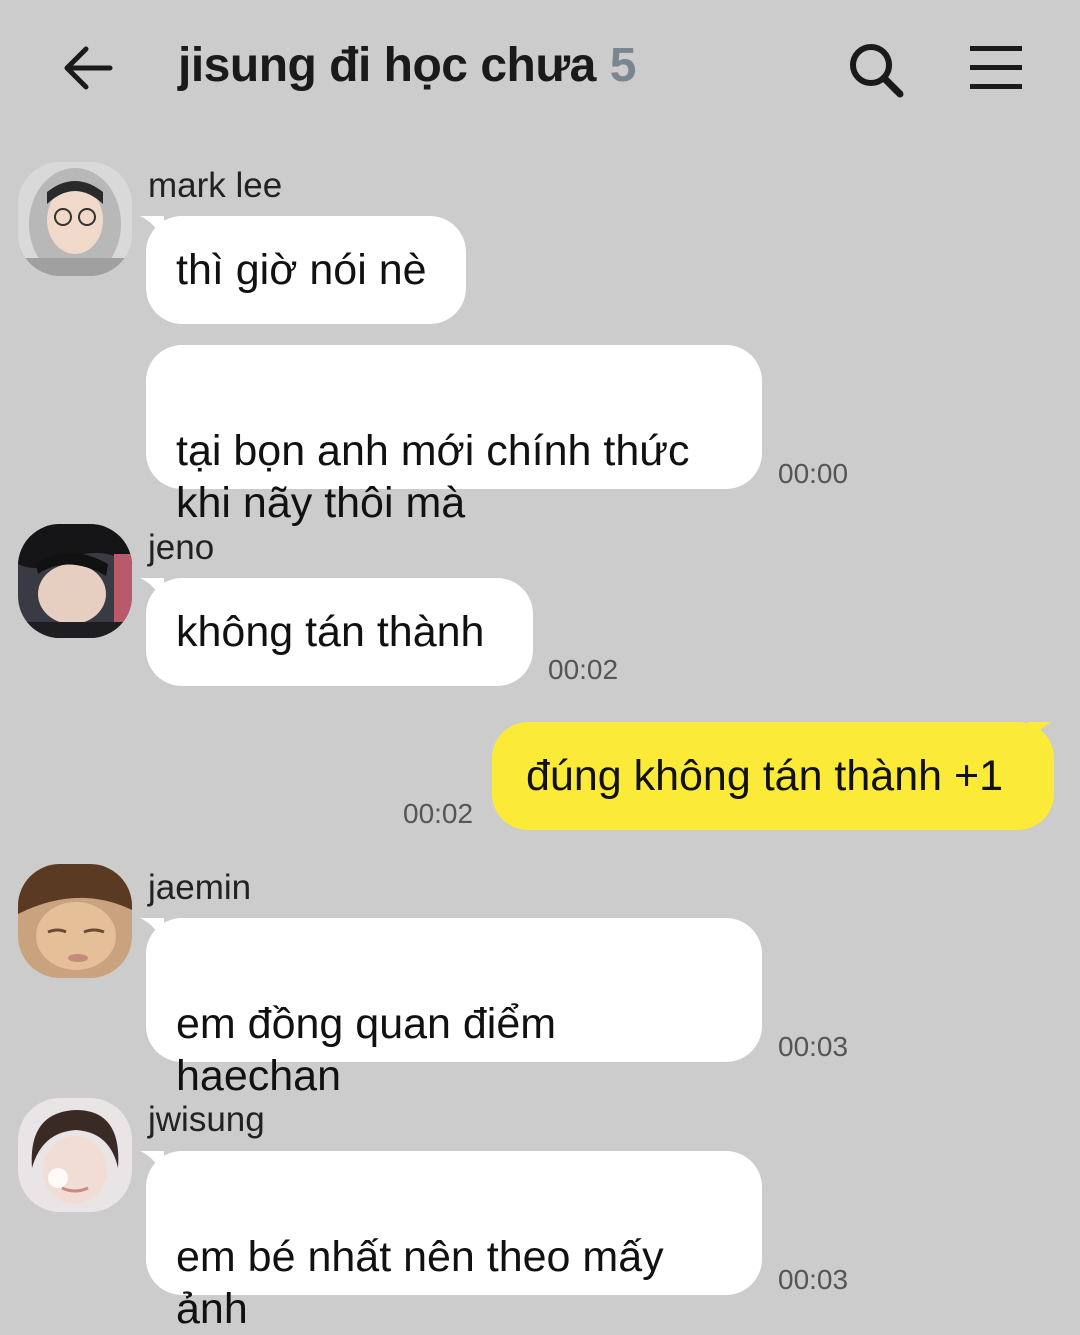 This screenshot has height=1335, width=1080. Describe the element at coordinates (1040, 737) in the screenshot. I see `bubble-tail` at that location.